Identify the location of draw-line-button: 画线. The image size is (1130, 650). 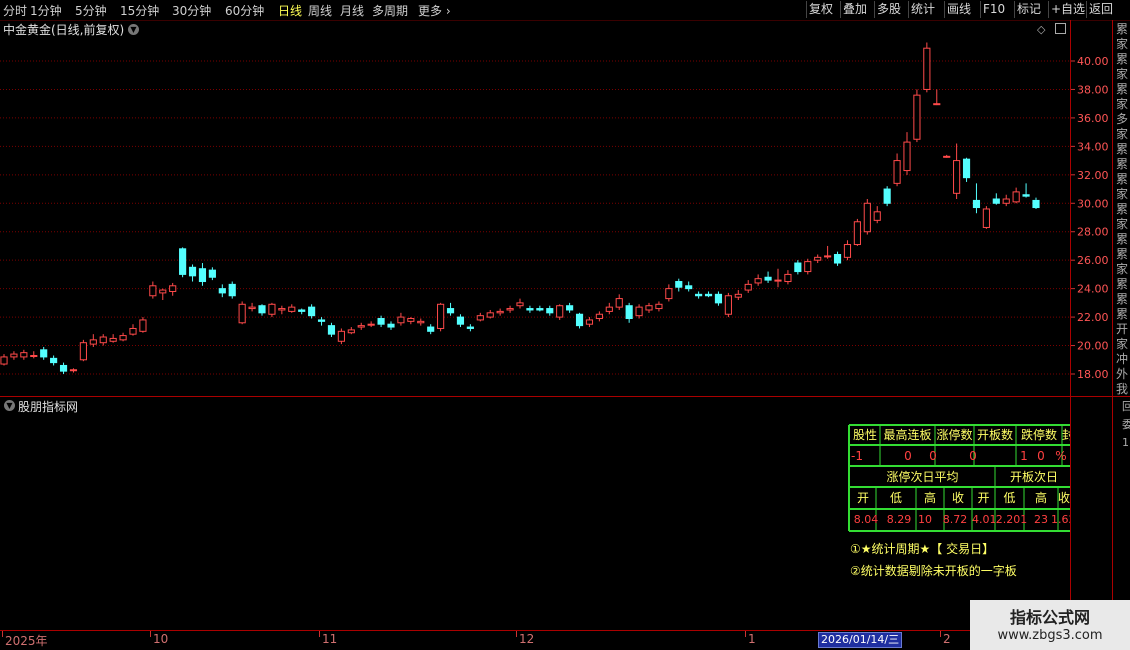
(958, 9).